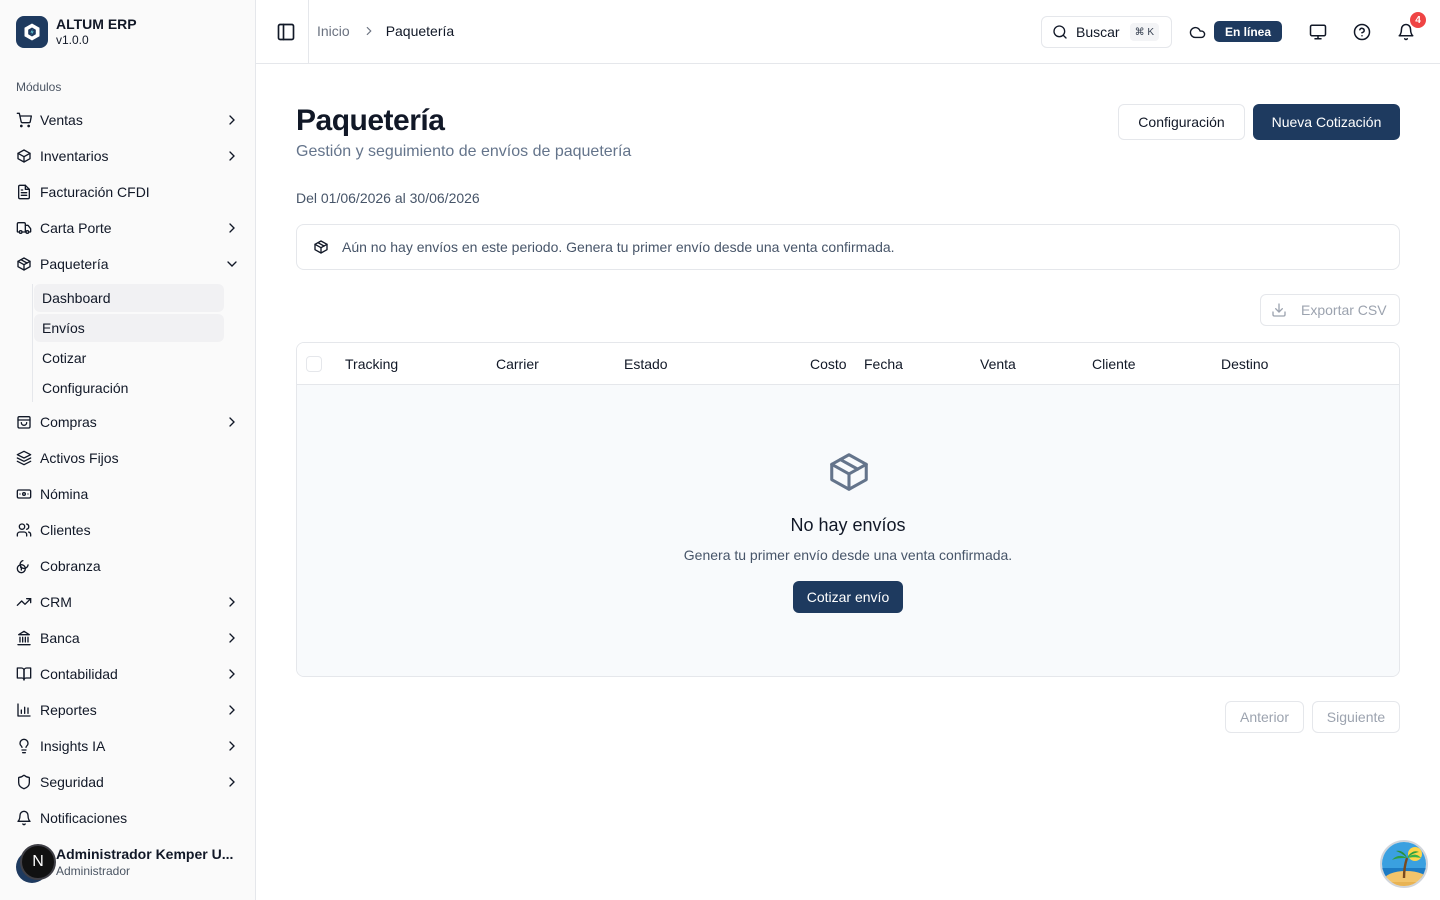 The image size is (1440, 900). Describe the element at coordinates (286, 32) in the screenshot. I see `sidebar-toggle-icon` at that location.